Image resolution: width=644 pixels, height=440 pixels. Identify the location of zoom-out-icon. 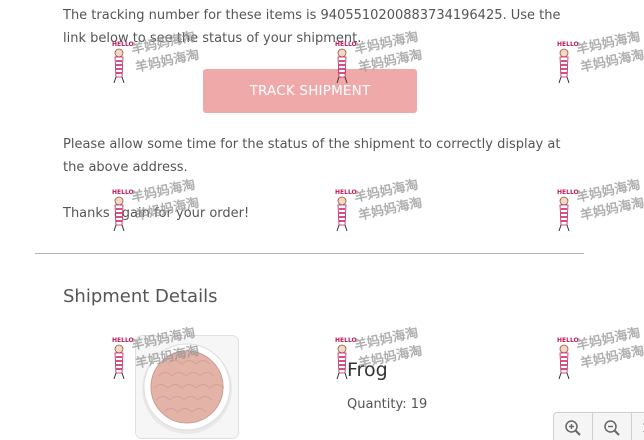
(612, 428).